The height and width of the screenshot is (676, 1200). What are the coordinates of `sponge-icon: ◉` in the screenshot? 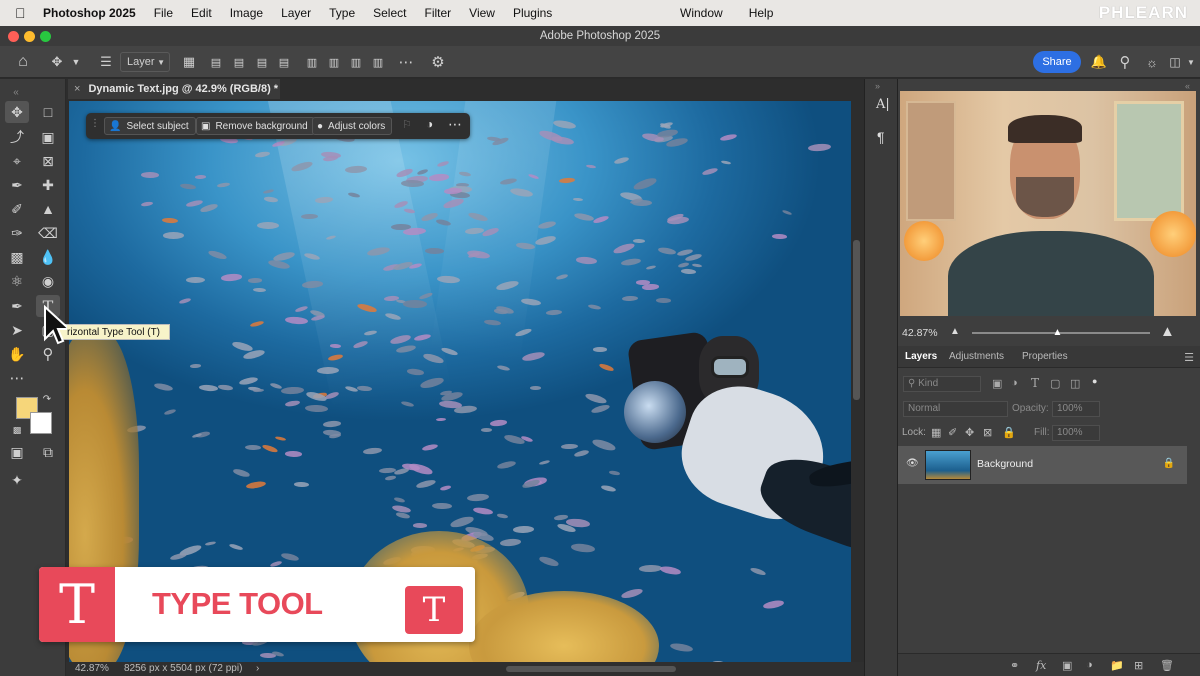 It's located at (48, 281).